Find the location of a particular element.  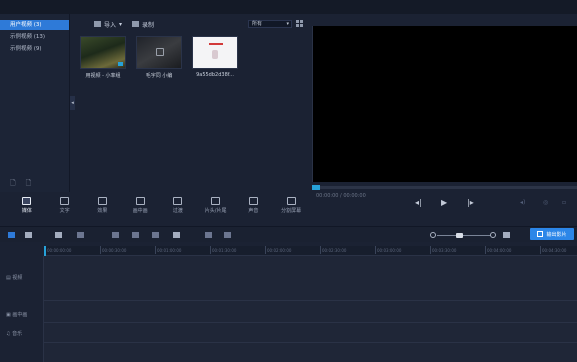

track-music: ♫ 音乐 is located at coordinates (14, 333).